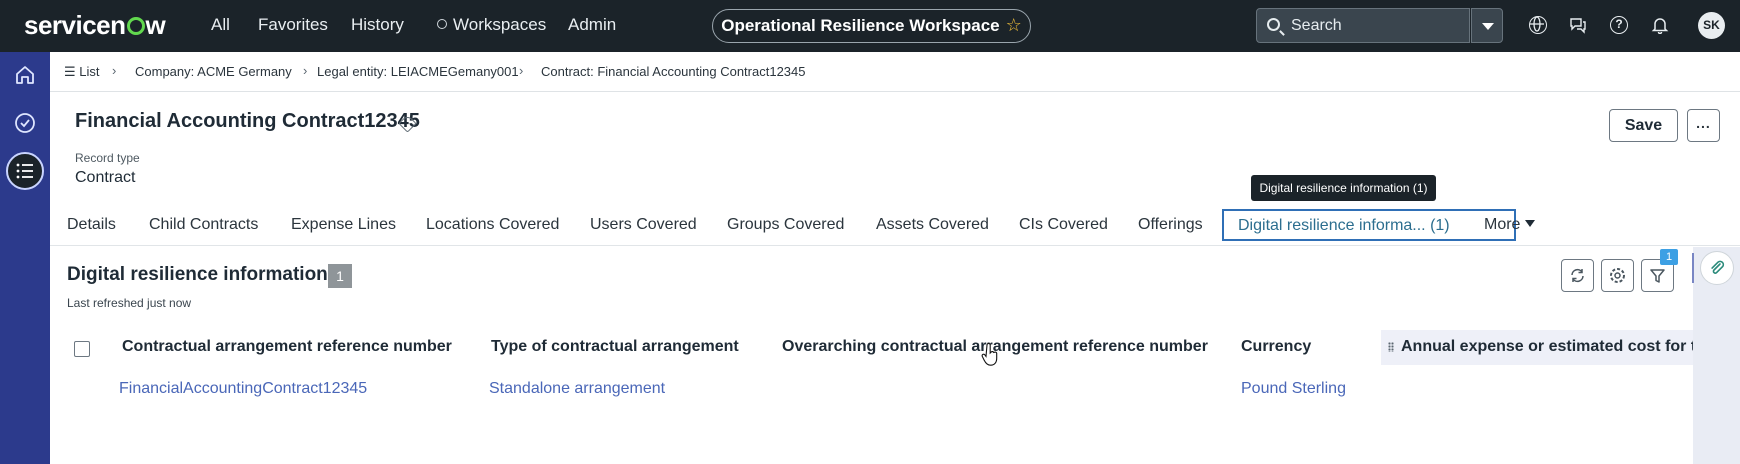 The image size is (1740, 464). What do you see at coordinates (203, 225) in the screenshot?
I see `tab-child-contracts: Child Contracts` at bounding box center [203, 225].